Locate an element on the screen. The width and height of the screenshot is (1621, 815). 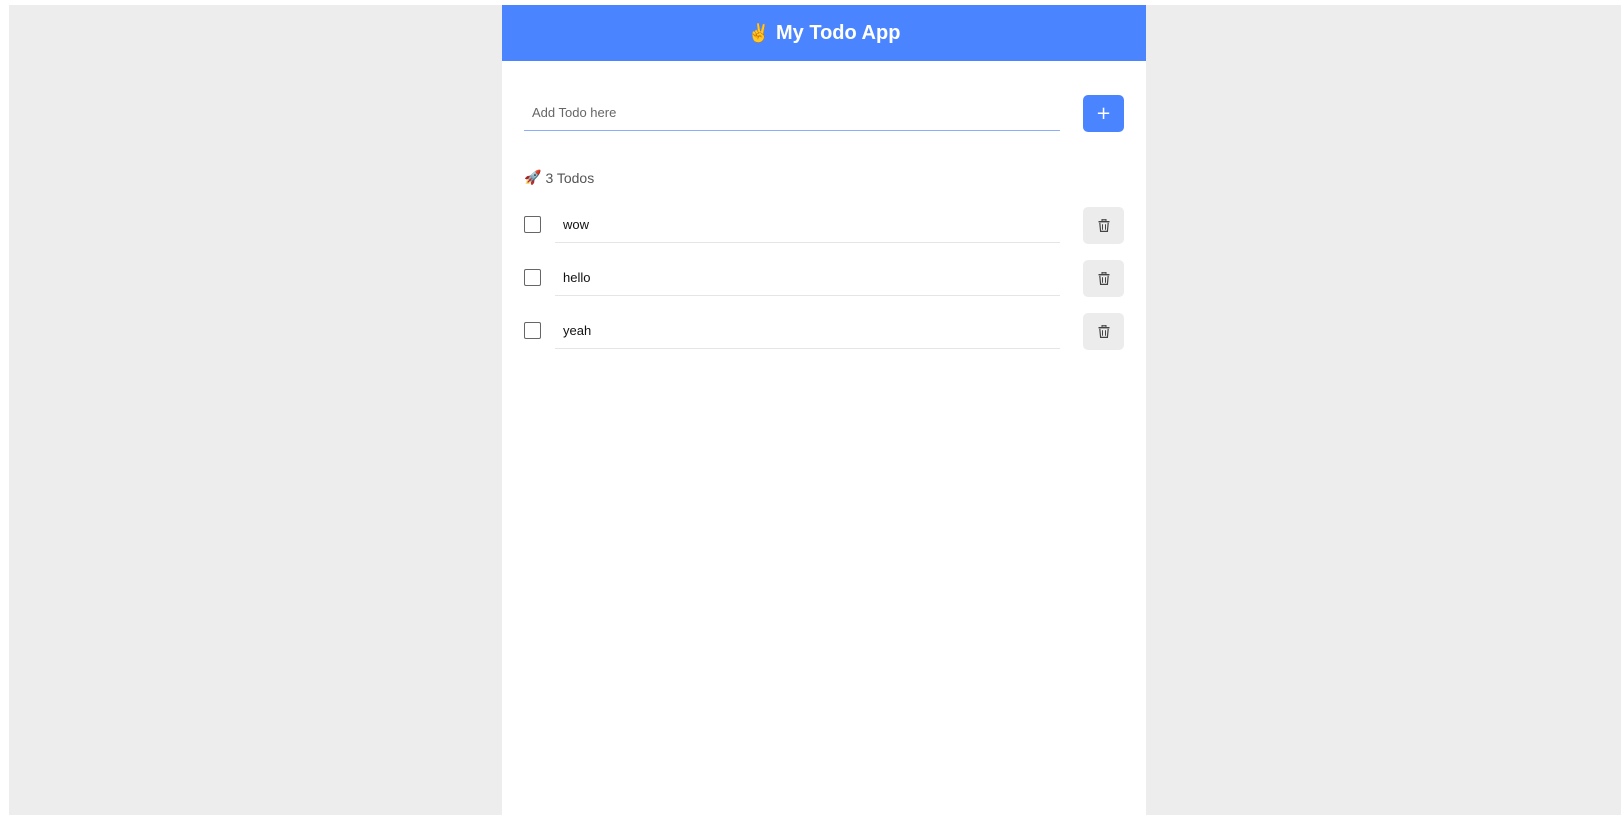
todo-item: wow is located at coordinates (824, 225).